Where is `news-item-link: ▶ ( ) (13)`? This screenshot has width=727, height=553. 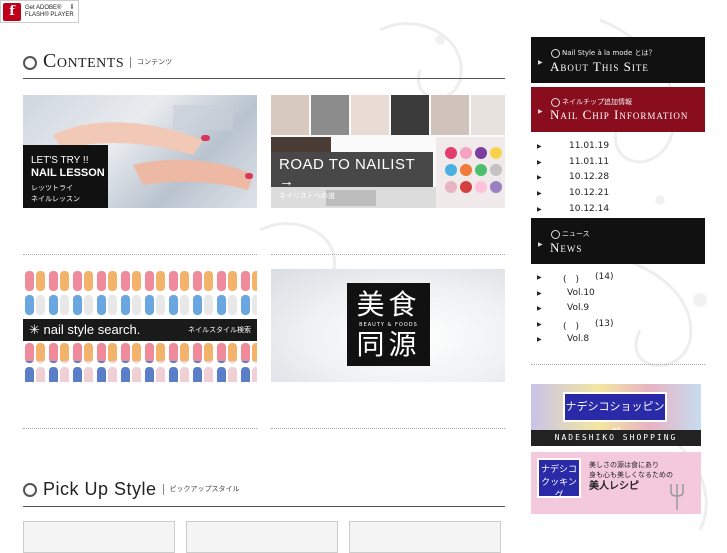
news-item-link: ▶ ( ) (13) is located at coordinates (618, 326).